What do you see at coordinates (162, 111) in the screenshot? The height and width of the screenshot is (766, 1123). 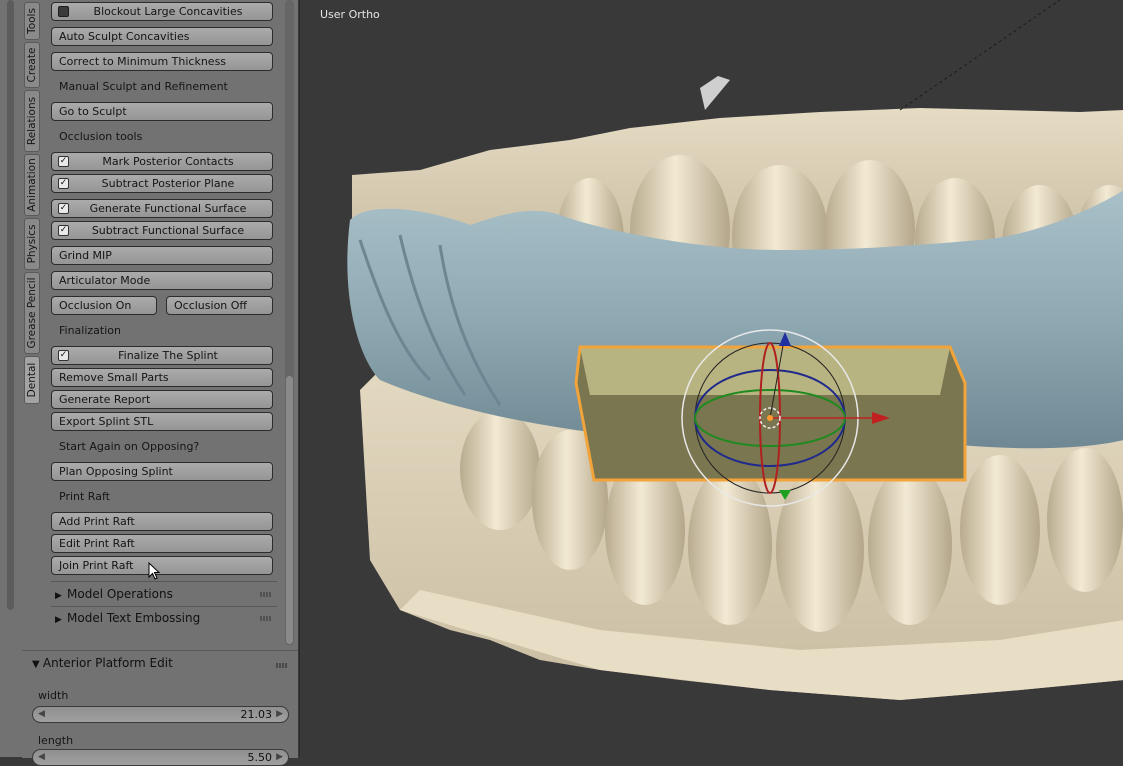 I see `go-to-sculpt-button: Go to Sculpt` at bounding box center [162, 111].